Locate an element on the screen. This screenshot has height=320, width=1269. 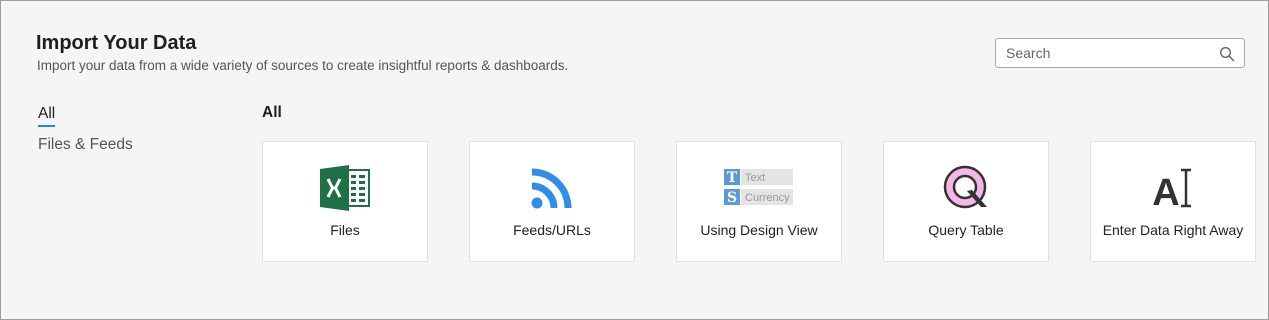
page-title: Import Your Data is located at coordinates (116, 43).